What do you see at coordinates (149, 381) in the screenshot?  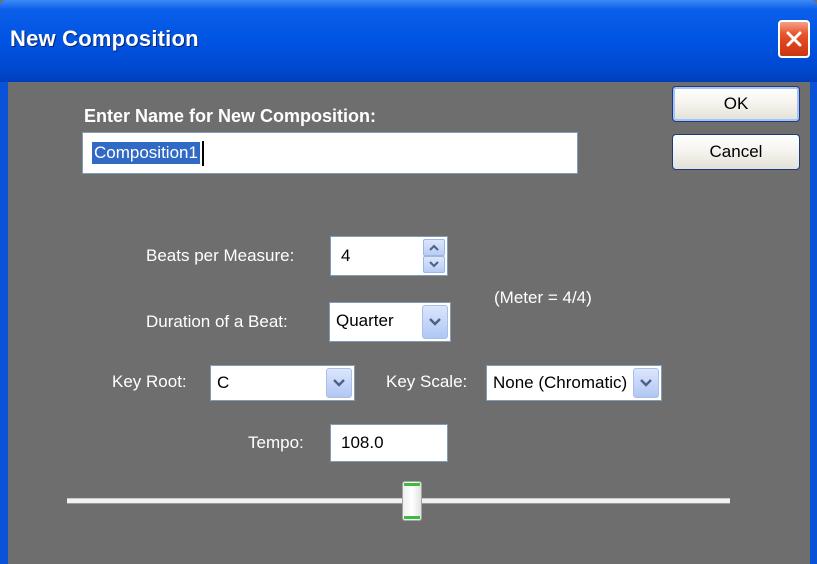 I see `key-root-label: Key Root:` at bounding box center [149, 381].